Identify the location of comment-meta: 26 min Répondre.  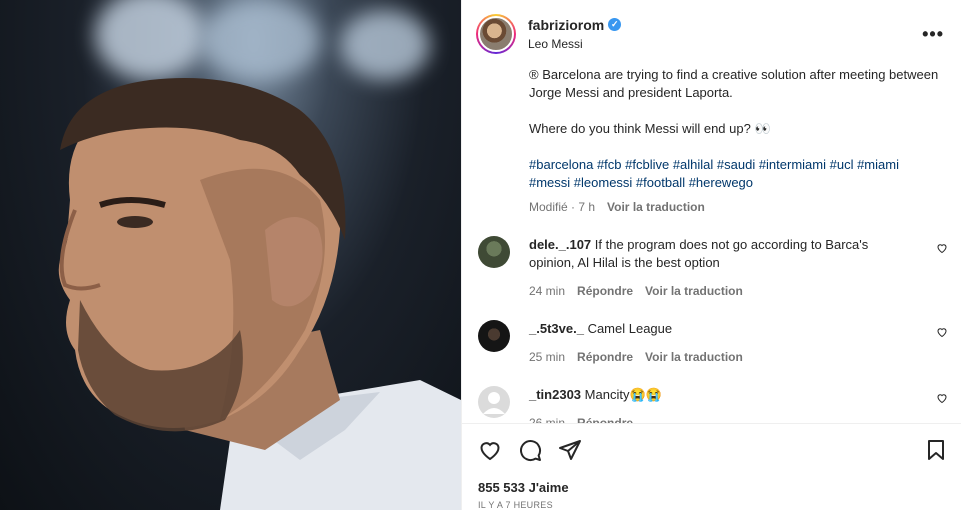
(719, 418).